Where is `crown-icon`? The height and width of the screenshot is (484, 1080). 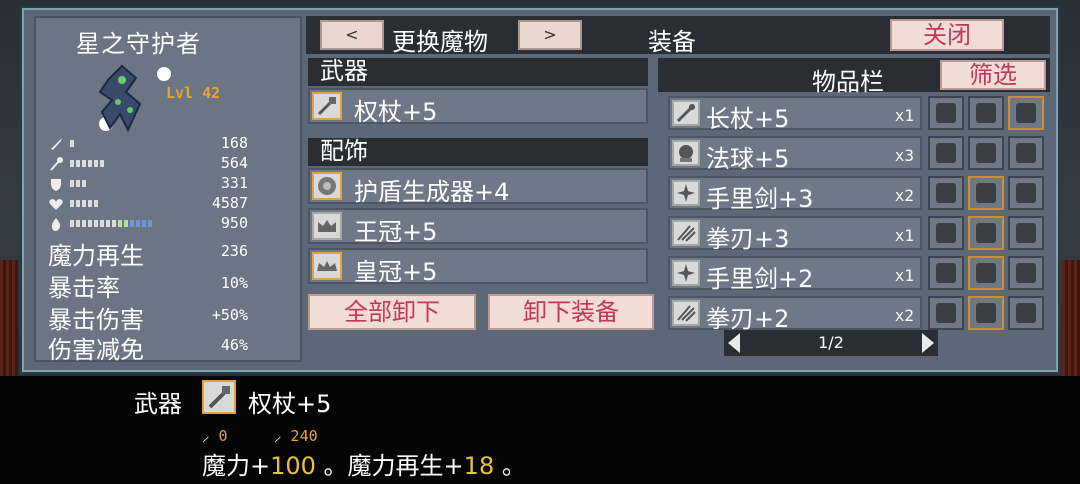 crown-icon is located at coordinates (327, 226).